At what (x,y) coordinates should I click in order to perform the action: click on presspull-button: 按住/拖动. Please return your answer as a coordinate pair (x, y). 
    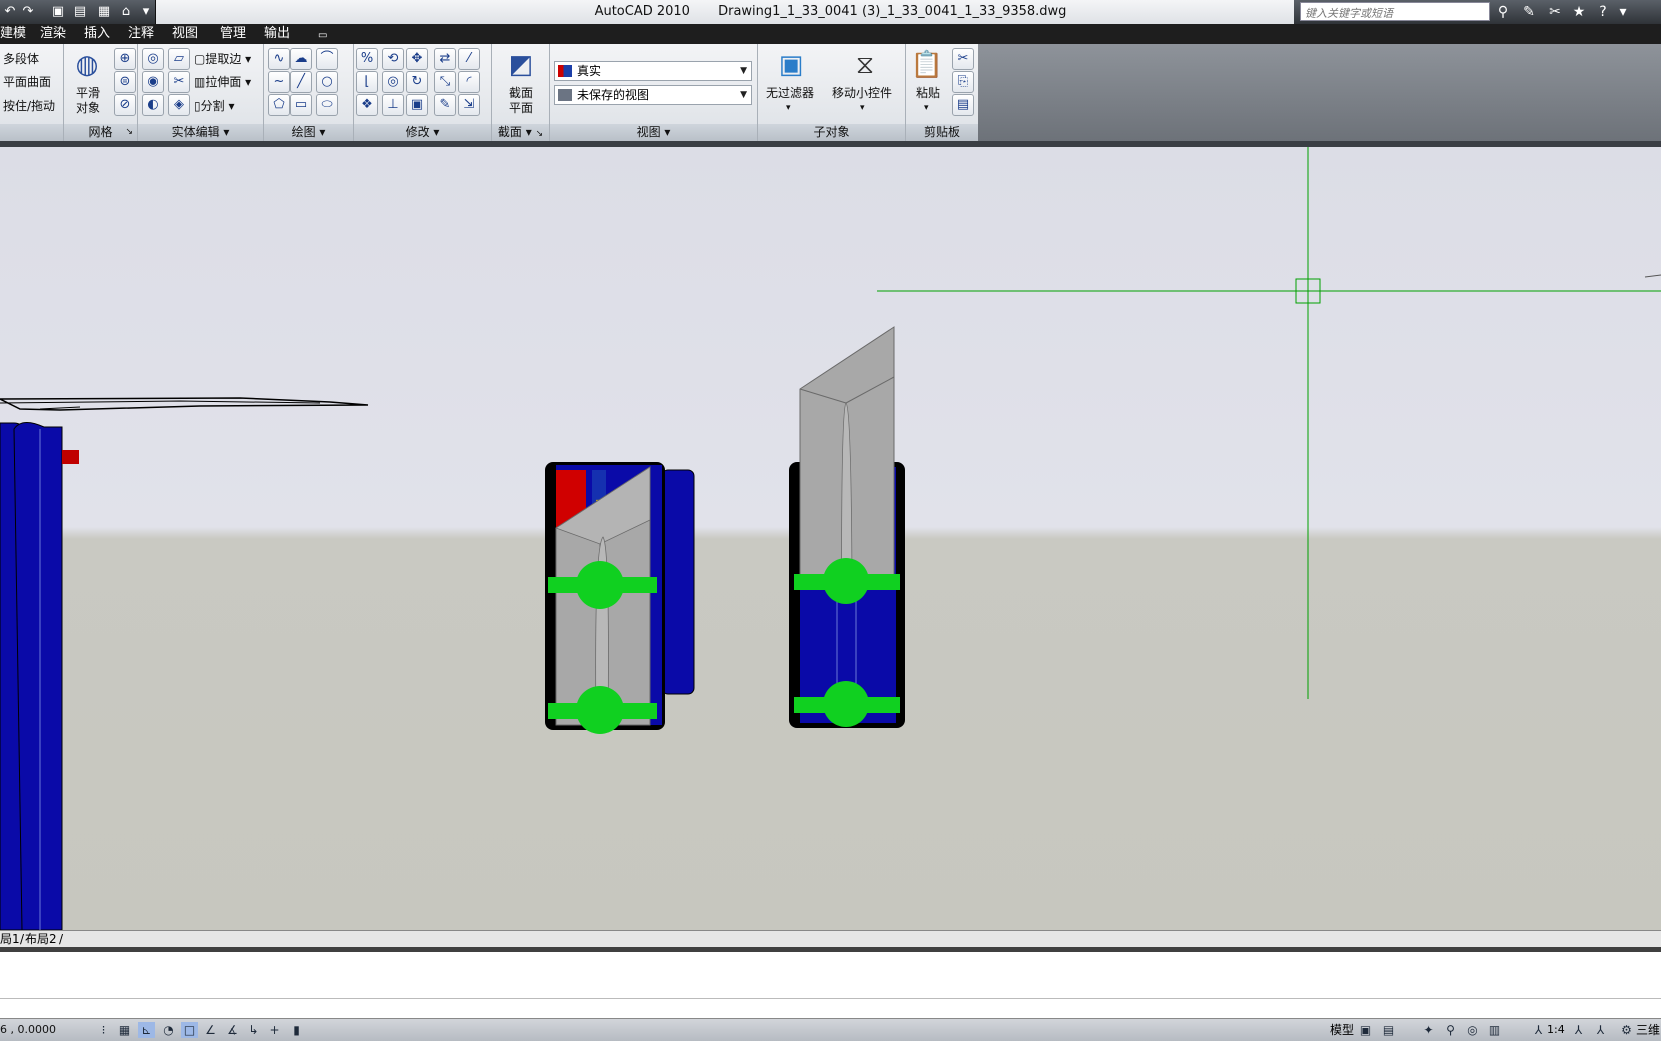
    Looking at the image, I should click on (29, 106).